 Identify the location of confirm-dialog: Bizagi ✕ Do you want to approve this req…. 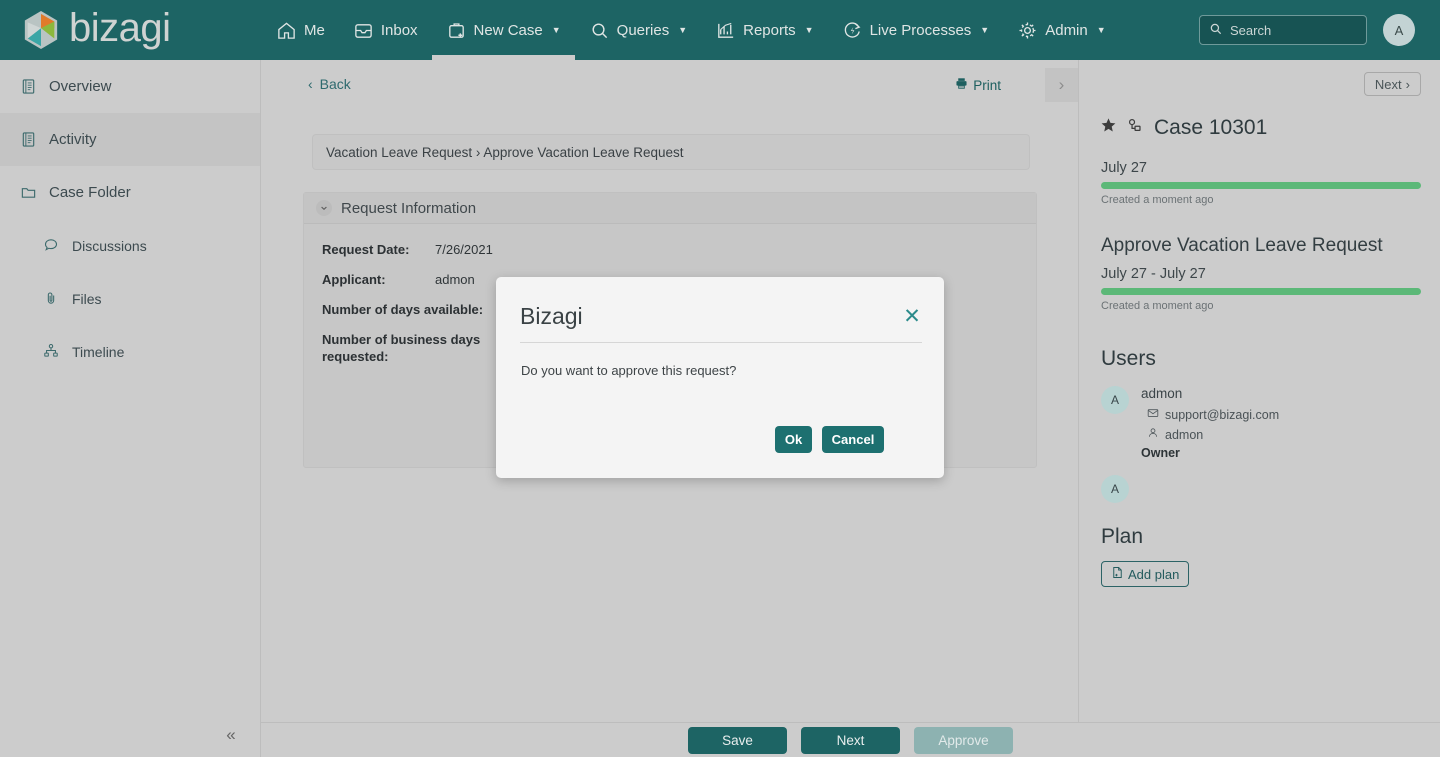
(720, 377).